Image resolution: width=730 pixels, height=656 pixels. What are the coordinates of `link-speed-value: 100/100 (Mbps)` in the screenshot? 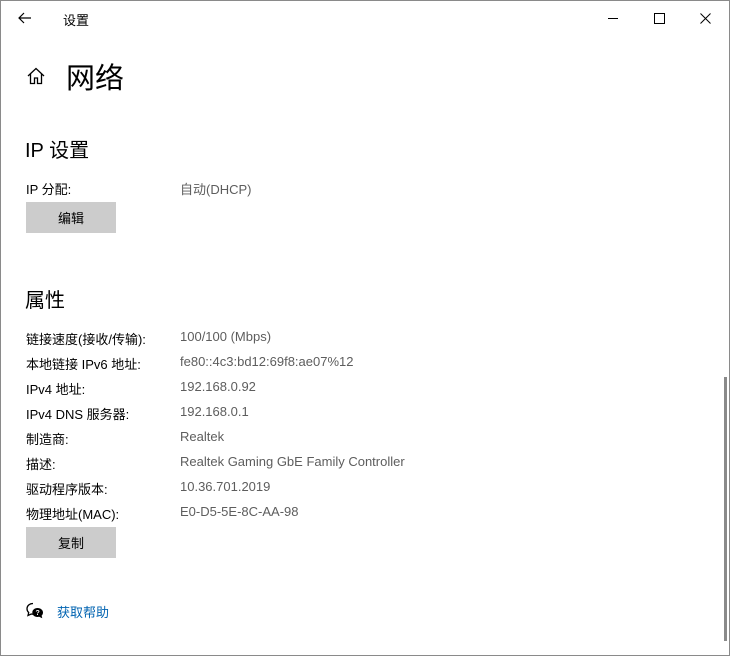 It's located at (226, 336).